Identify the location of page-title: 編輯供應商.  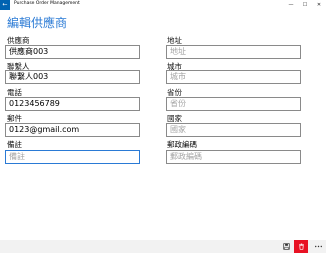
(37, 23).